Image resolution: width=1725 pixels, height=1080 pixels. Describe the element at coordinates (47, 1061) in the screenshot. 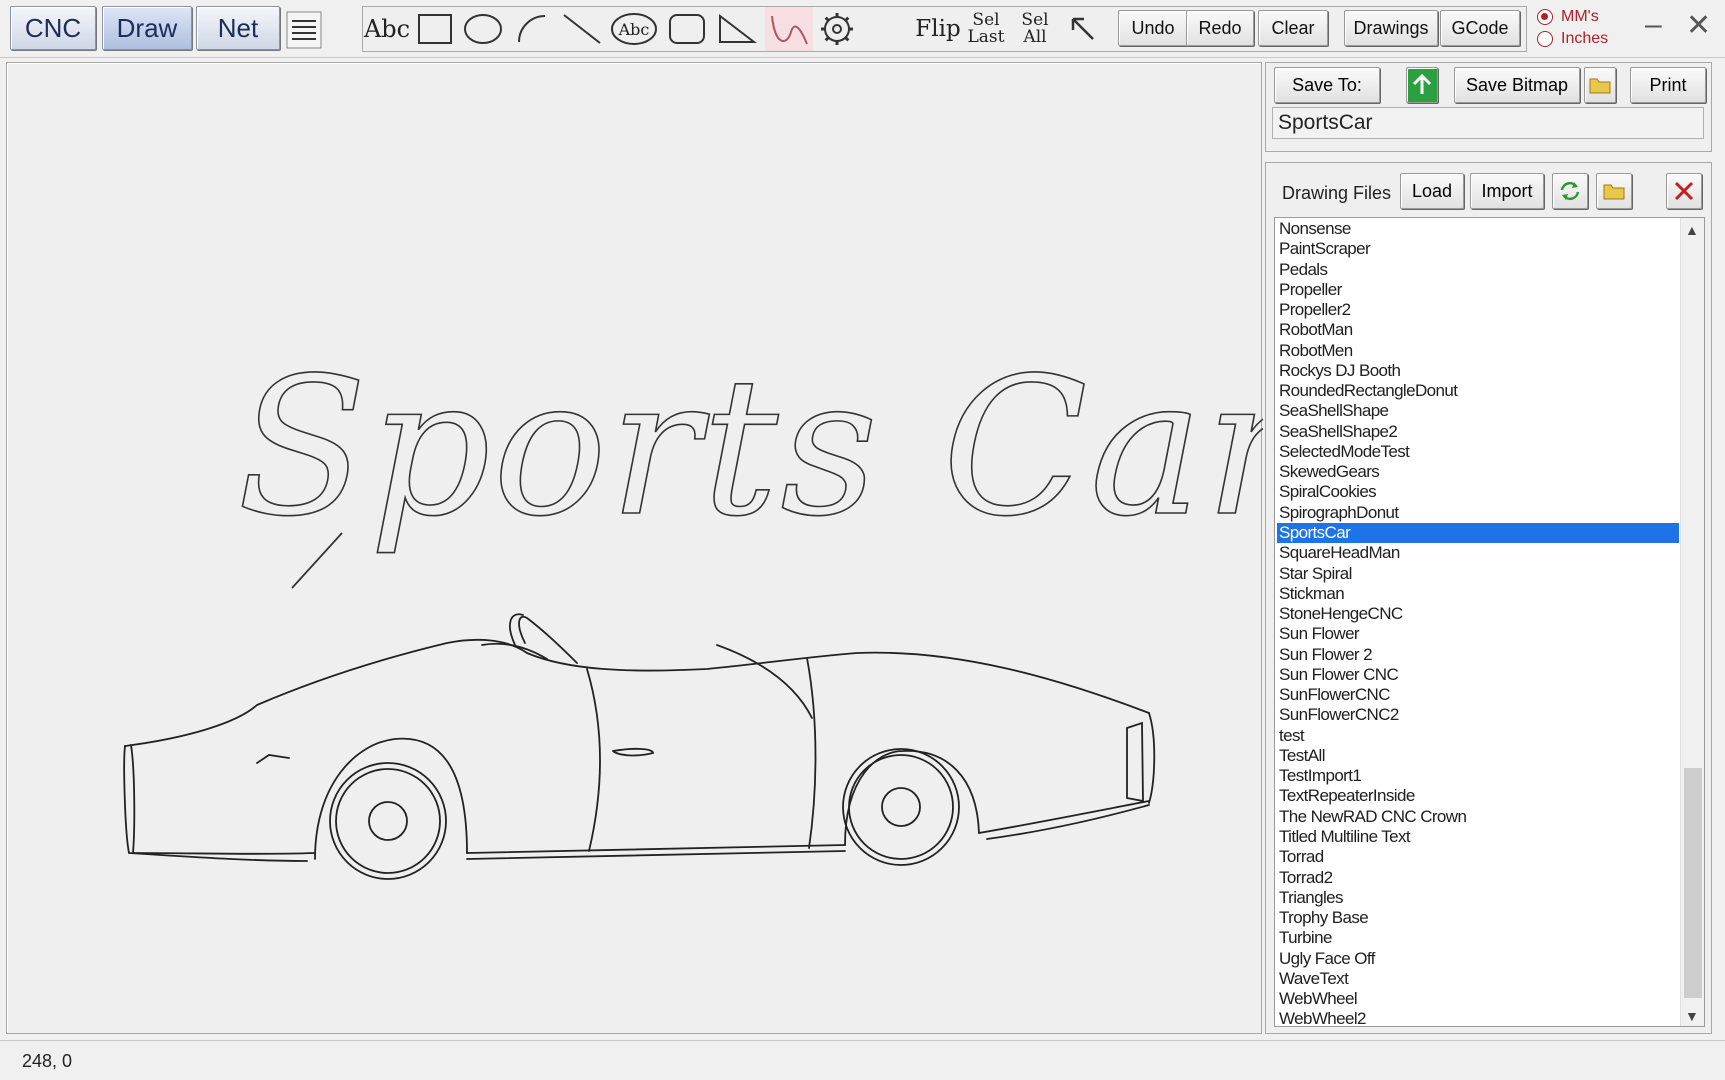

I see `cursor-coordinates: 248, 0` at that location.